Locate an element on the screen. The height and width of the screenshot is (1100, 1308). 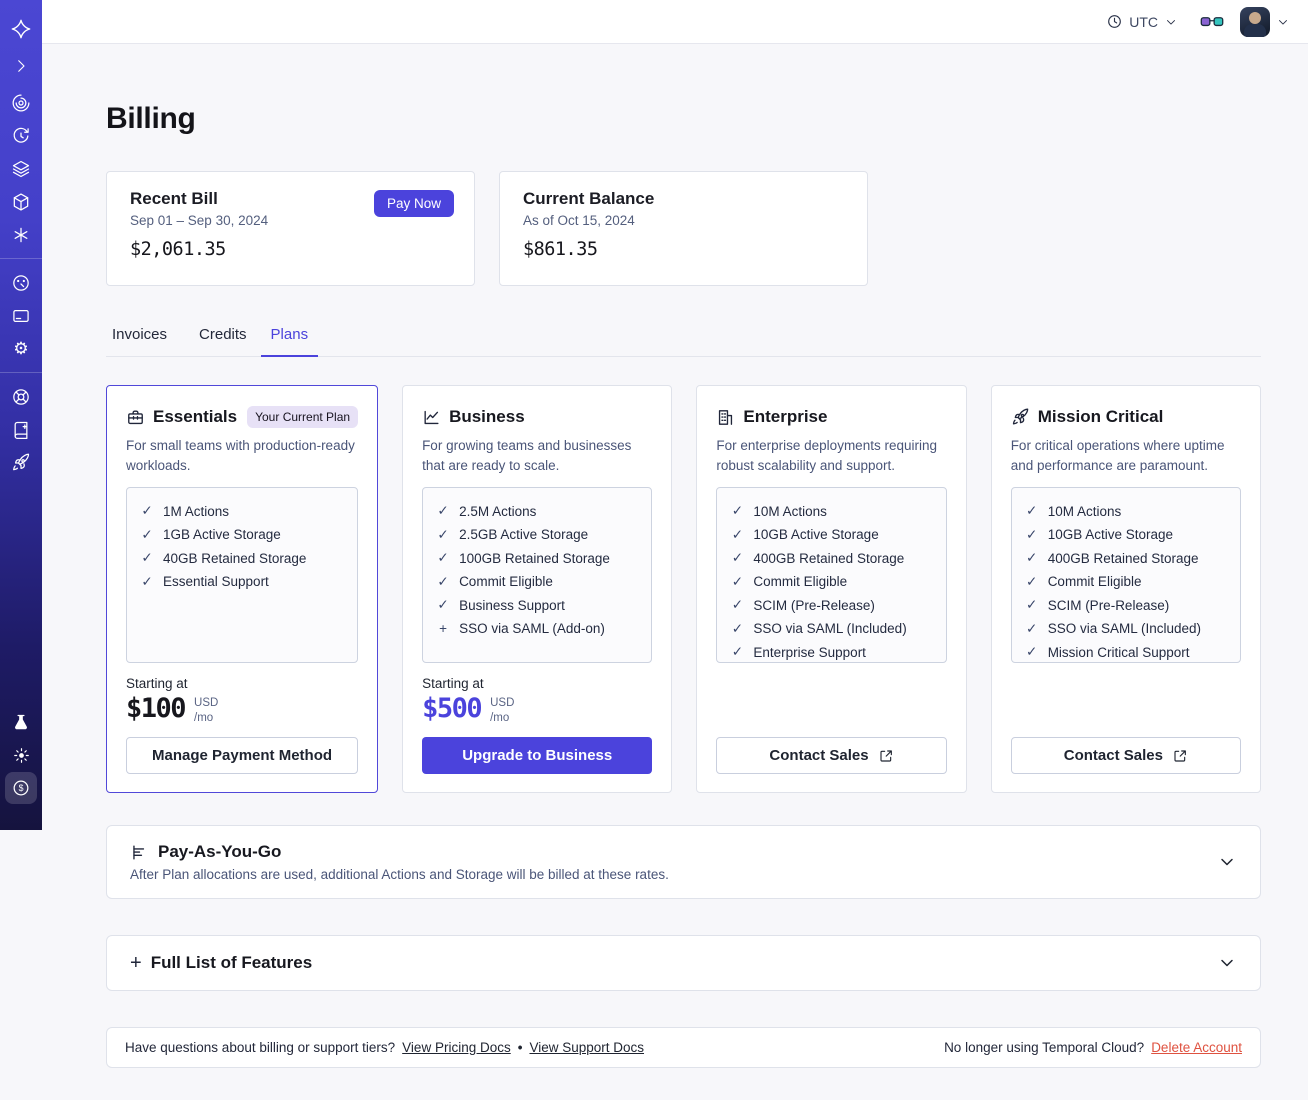
plan-feature: ✓ Commit Eligible is located at coordinates (831, 582).